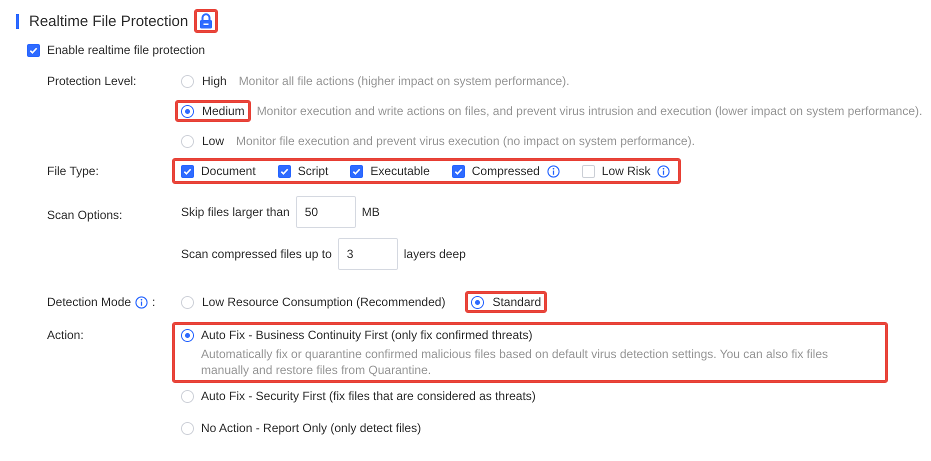 Image resolution: width=931 pixels, height=461 pixels. I want to click on option-label: Medium, so click(223, 111).